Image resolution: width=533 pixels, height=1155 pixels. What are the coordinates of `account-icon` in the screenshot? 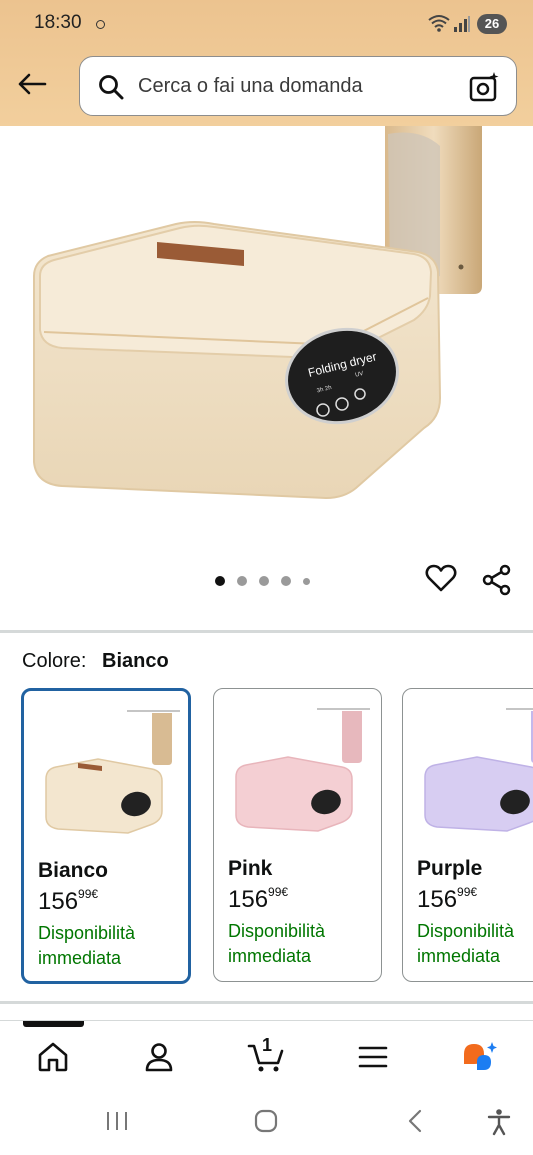 It's located at (159, 1057).